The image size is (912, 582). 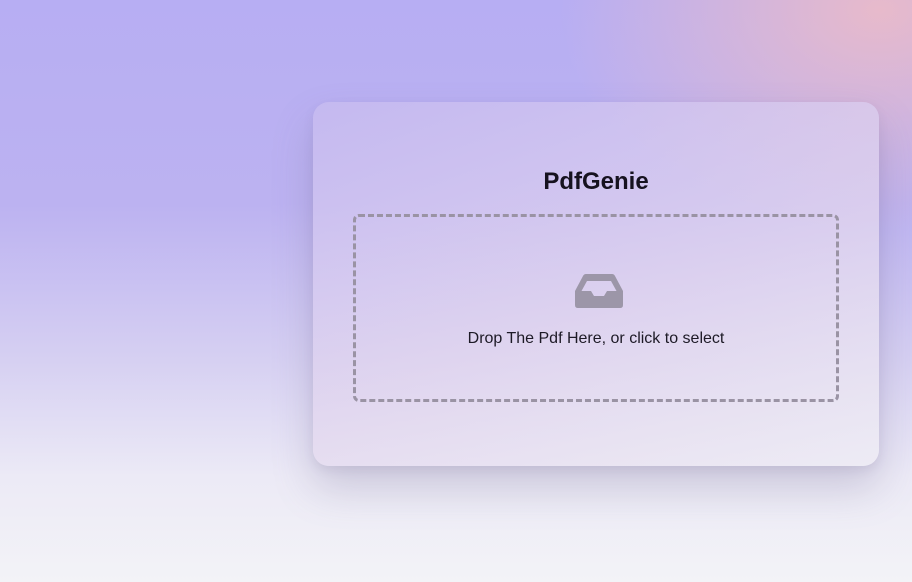 What do you see at coordinates (596, 181) in the screenshot?
I see `app-title: PdfGenie` at bounding box center [596, 181].